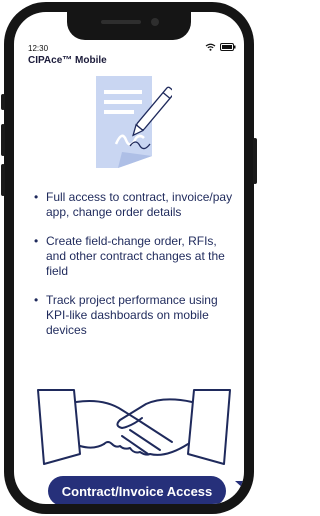 This screenshot has width=320, height=516. Describe the element at coordinates (210, 47) in the screenshot. I see `wifi-icon` at that location.